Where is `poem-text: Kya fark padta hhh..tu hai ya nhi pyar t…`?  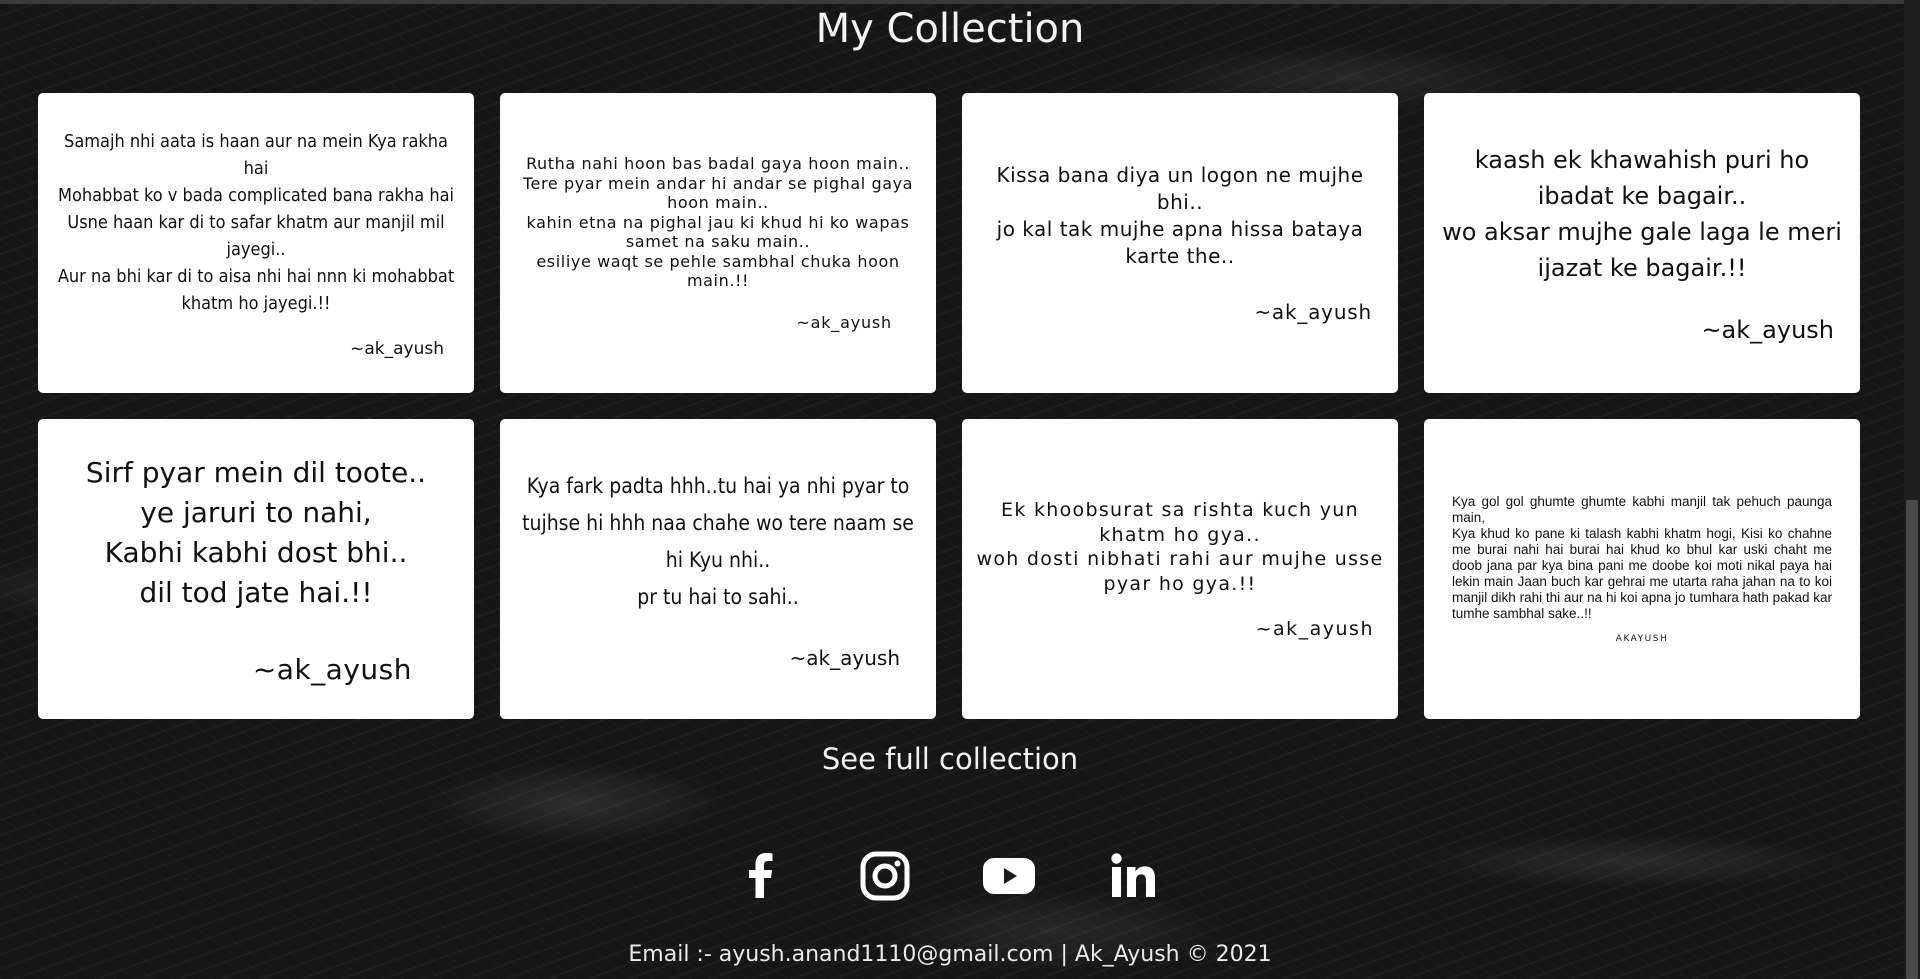
poem-text: Kya fark padta hhh..tu hai ya nhi pyar t… is located at coordinates (718, 541).